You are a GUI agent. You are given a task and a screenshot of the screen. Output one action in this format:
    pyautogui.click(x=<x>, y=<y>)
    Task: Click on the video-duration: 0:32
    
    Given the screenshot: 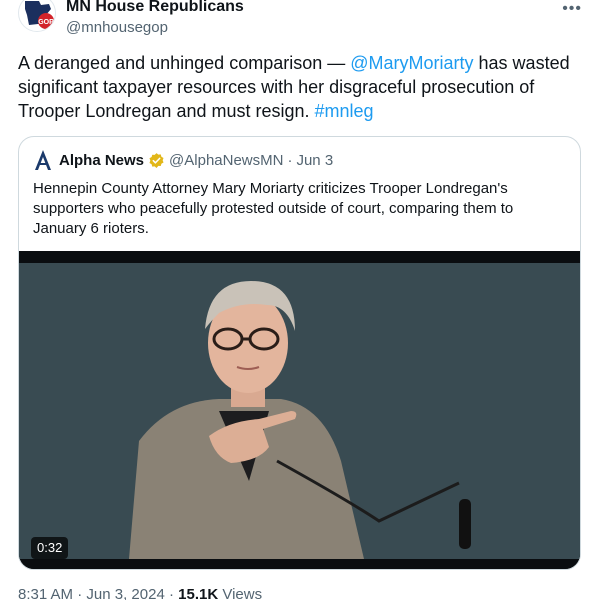 What is the action you would take?
    pyautogui.click(x=50, y=548)
    